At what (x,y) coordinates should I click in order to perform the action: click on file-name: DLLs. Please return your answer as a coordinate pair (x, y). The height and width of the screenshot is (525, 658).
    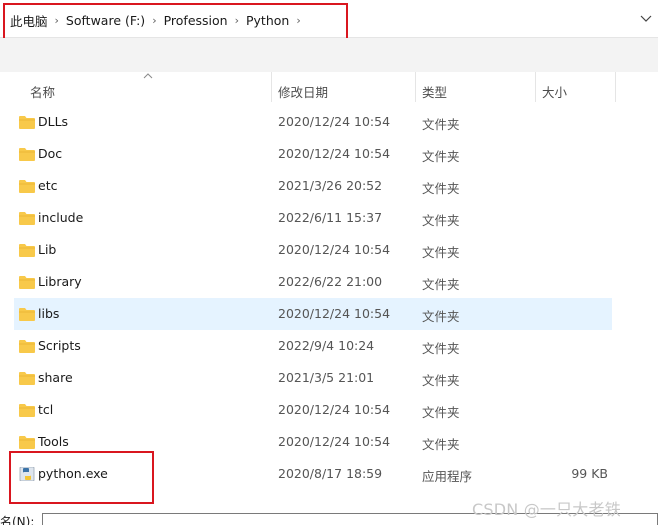
    Looking at the image, I should click on (53, 121).